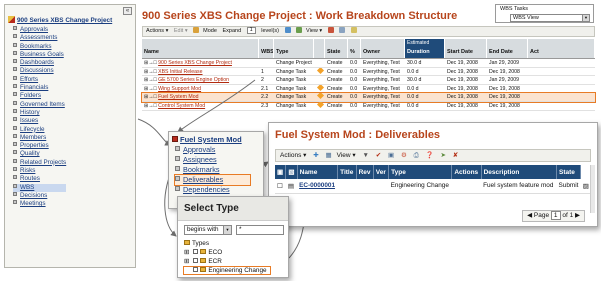 Image resolution: width=601 pixels, height=281 pixels. I want to click on pin-icon: ➤, so click(443, 155).